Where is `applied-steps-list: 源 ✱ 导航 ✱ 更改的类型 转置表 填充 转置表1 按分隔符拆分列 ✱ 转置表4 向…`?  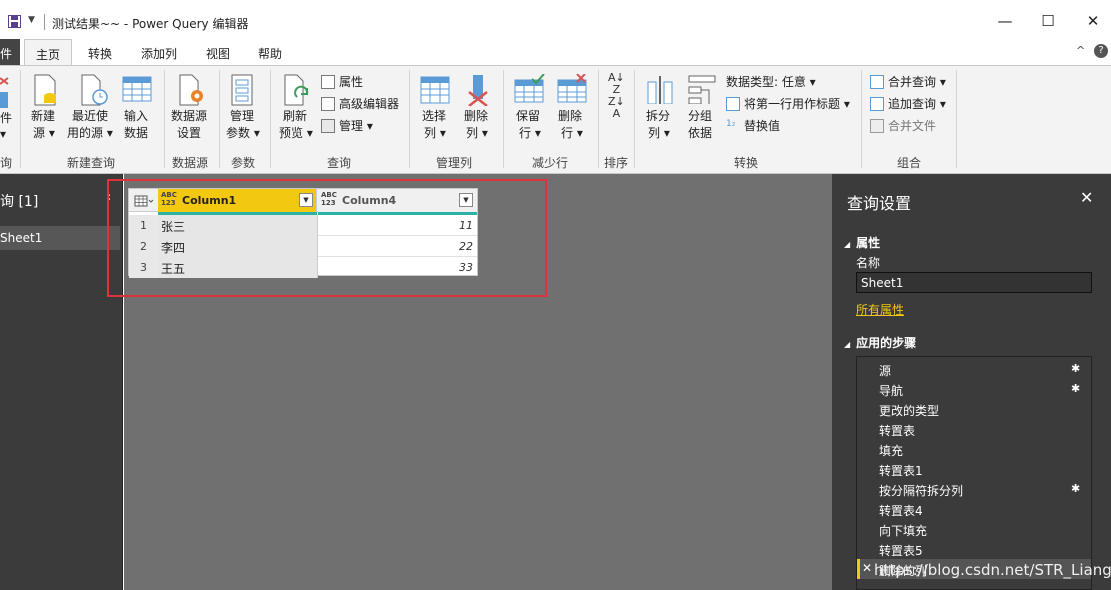 applied-steps-list: 源 ✱ 导航 ✱ 更改的类型 转置表 填充 转置表1 按分隔符拆分列 ✱ 转置表4 向… is located at coordinates (974, 473).